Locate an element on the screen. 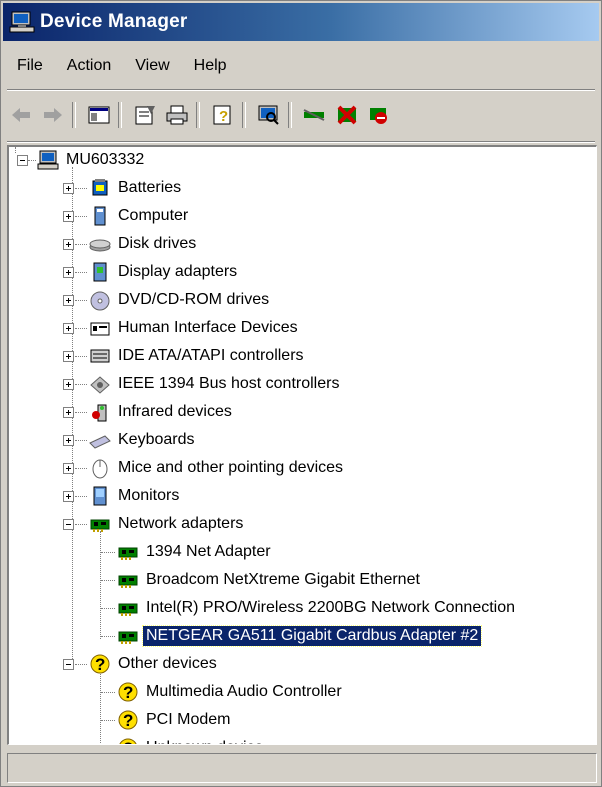 The image size is (602, 787). tree-category: Keyboards is located at coordinates (143, 440).